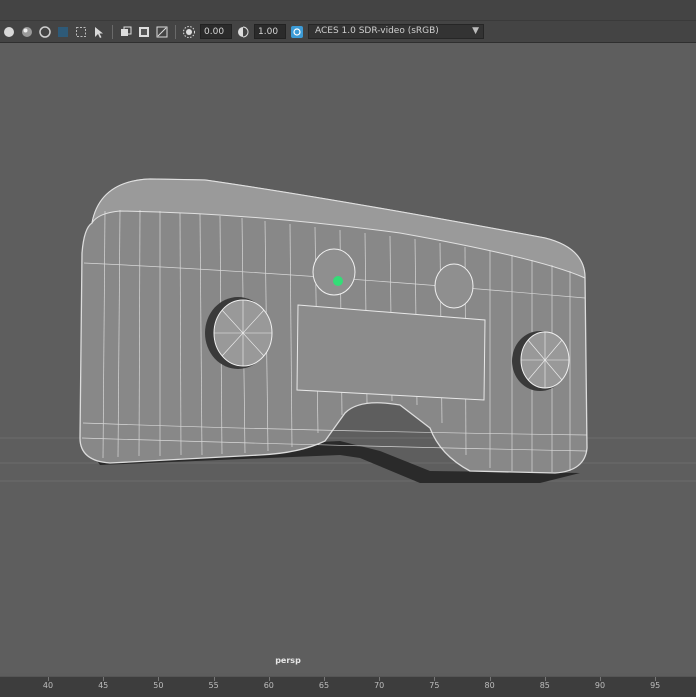 This screenshot has height=697, width=696. I want to click on timeline-tick-label: 40, so click(48, 685).